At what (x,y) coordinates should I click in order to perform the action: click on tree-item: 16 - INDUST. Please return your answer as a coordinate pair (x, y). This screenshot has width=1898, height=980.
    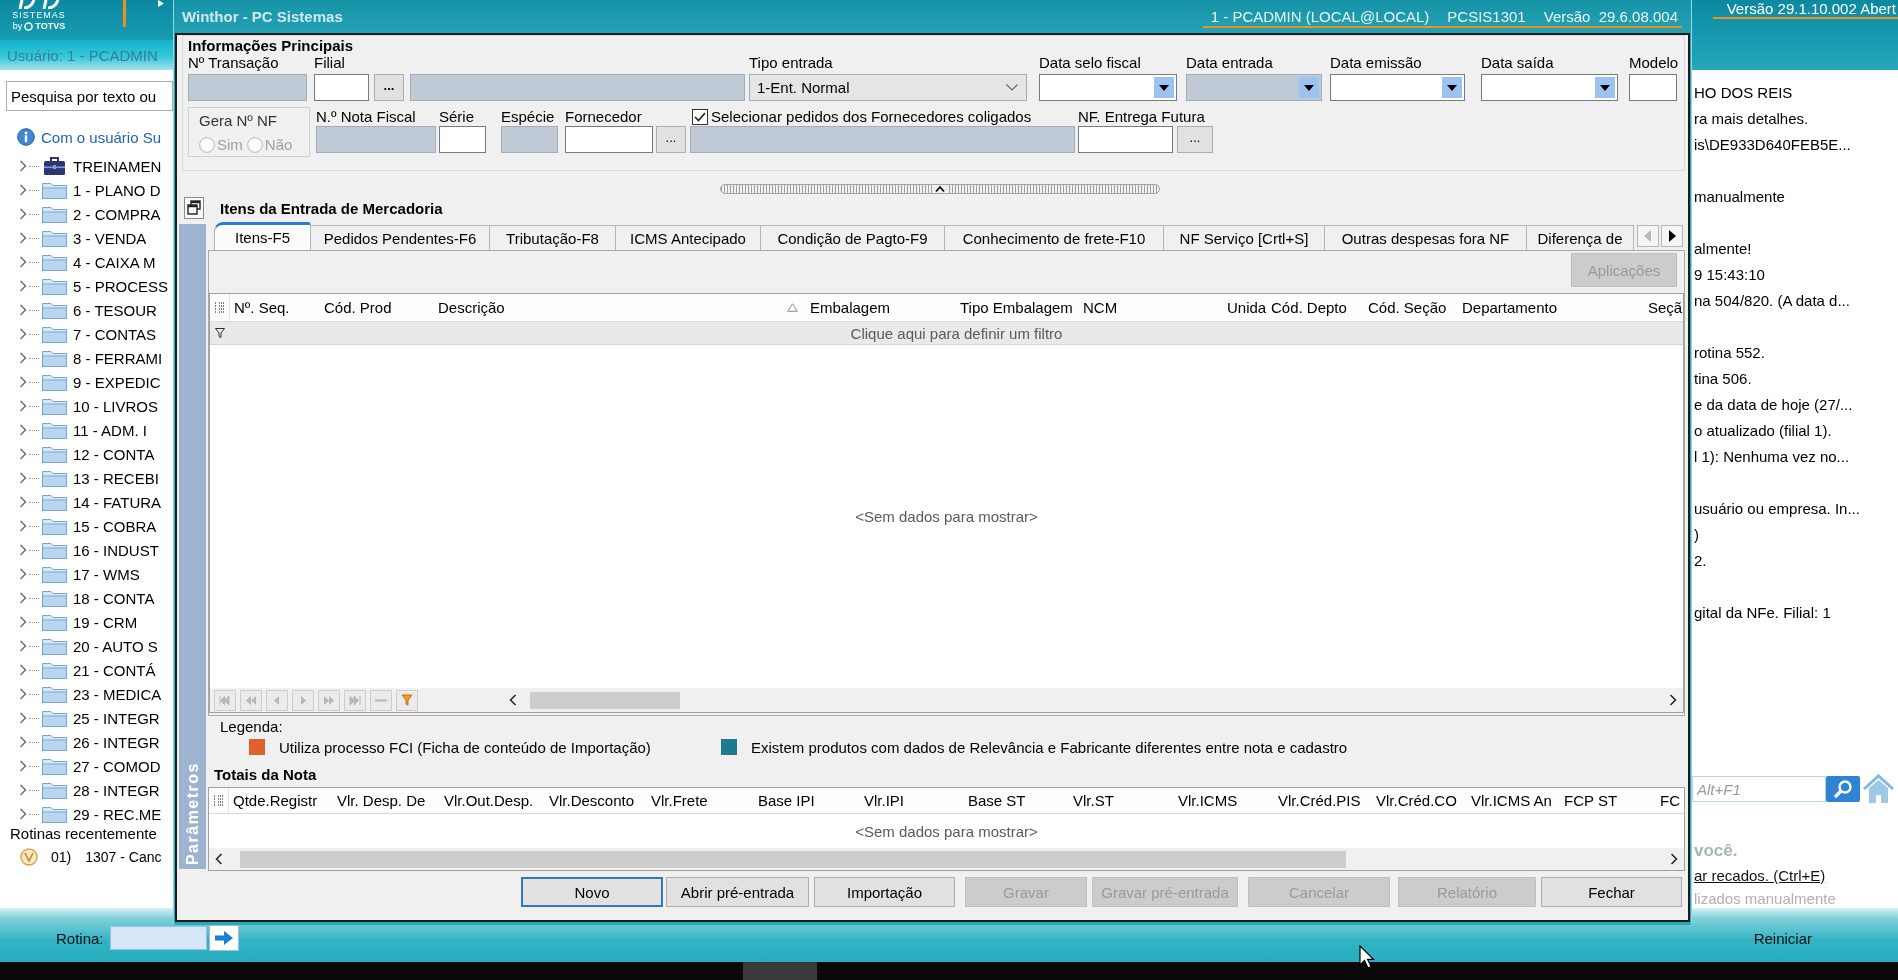
    Looking at the image, I should click on (116, 550).